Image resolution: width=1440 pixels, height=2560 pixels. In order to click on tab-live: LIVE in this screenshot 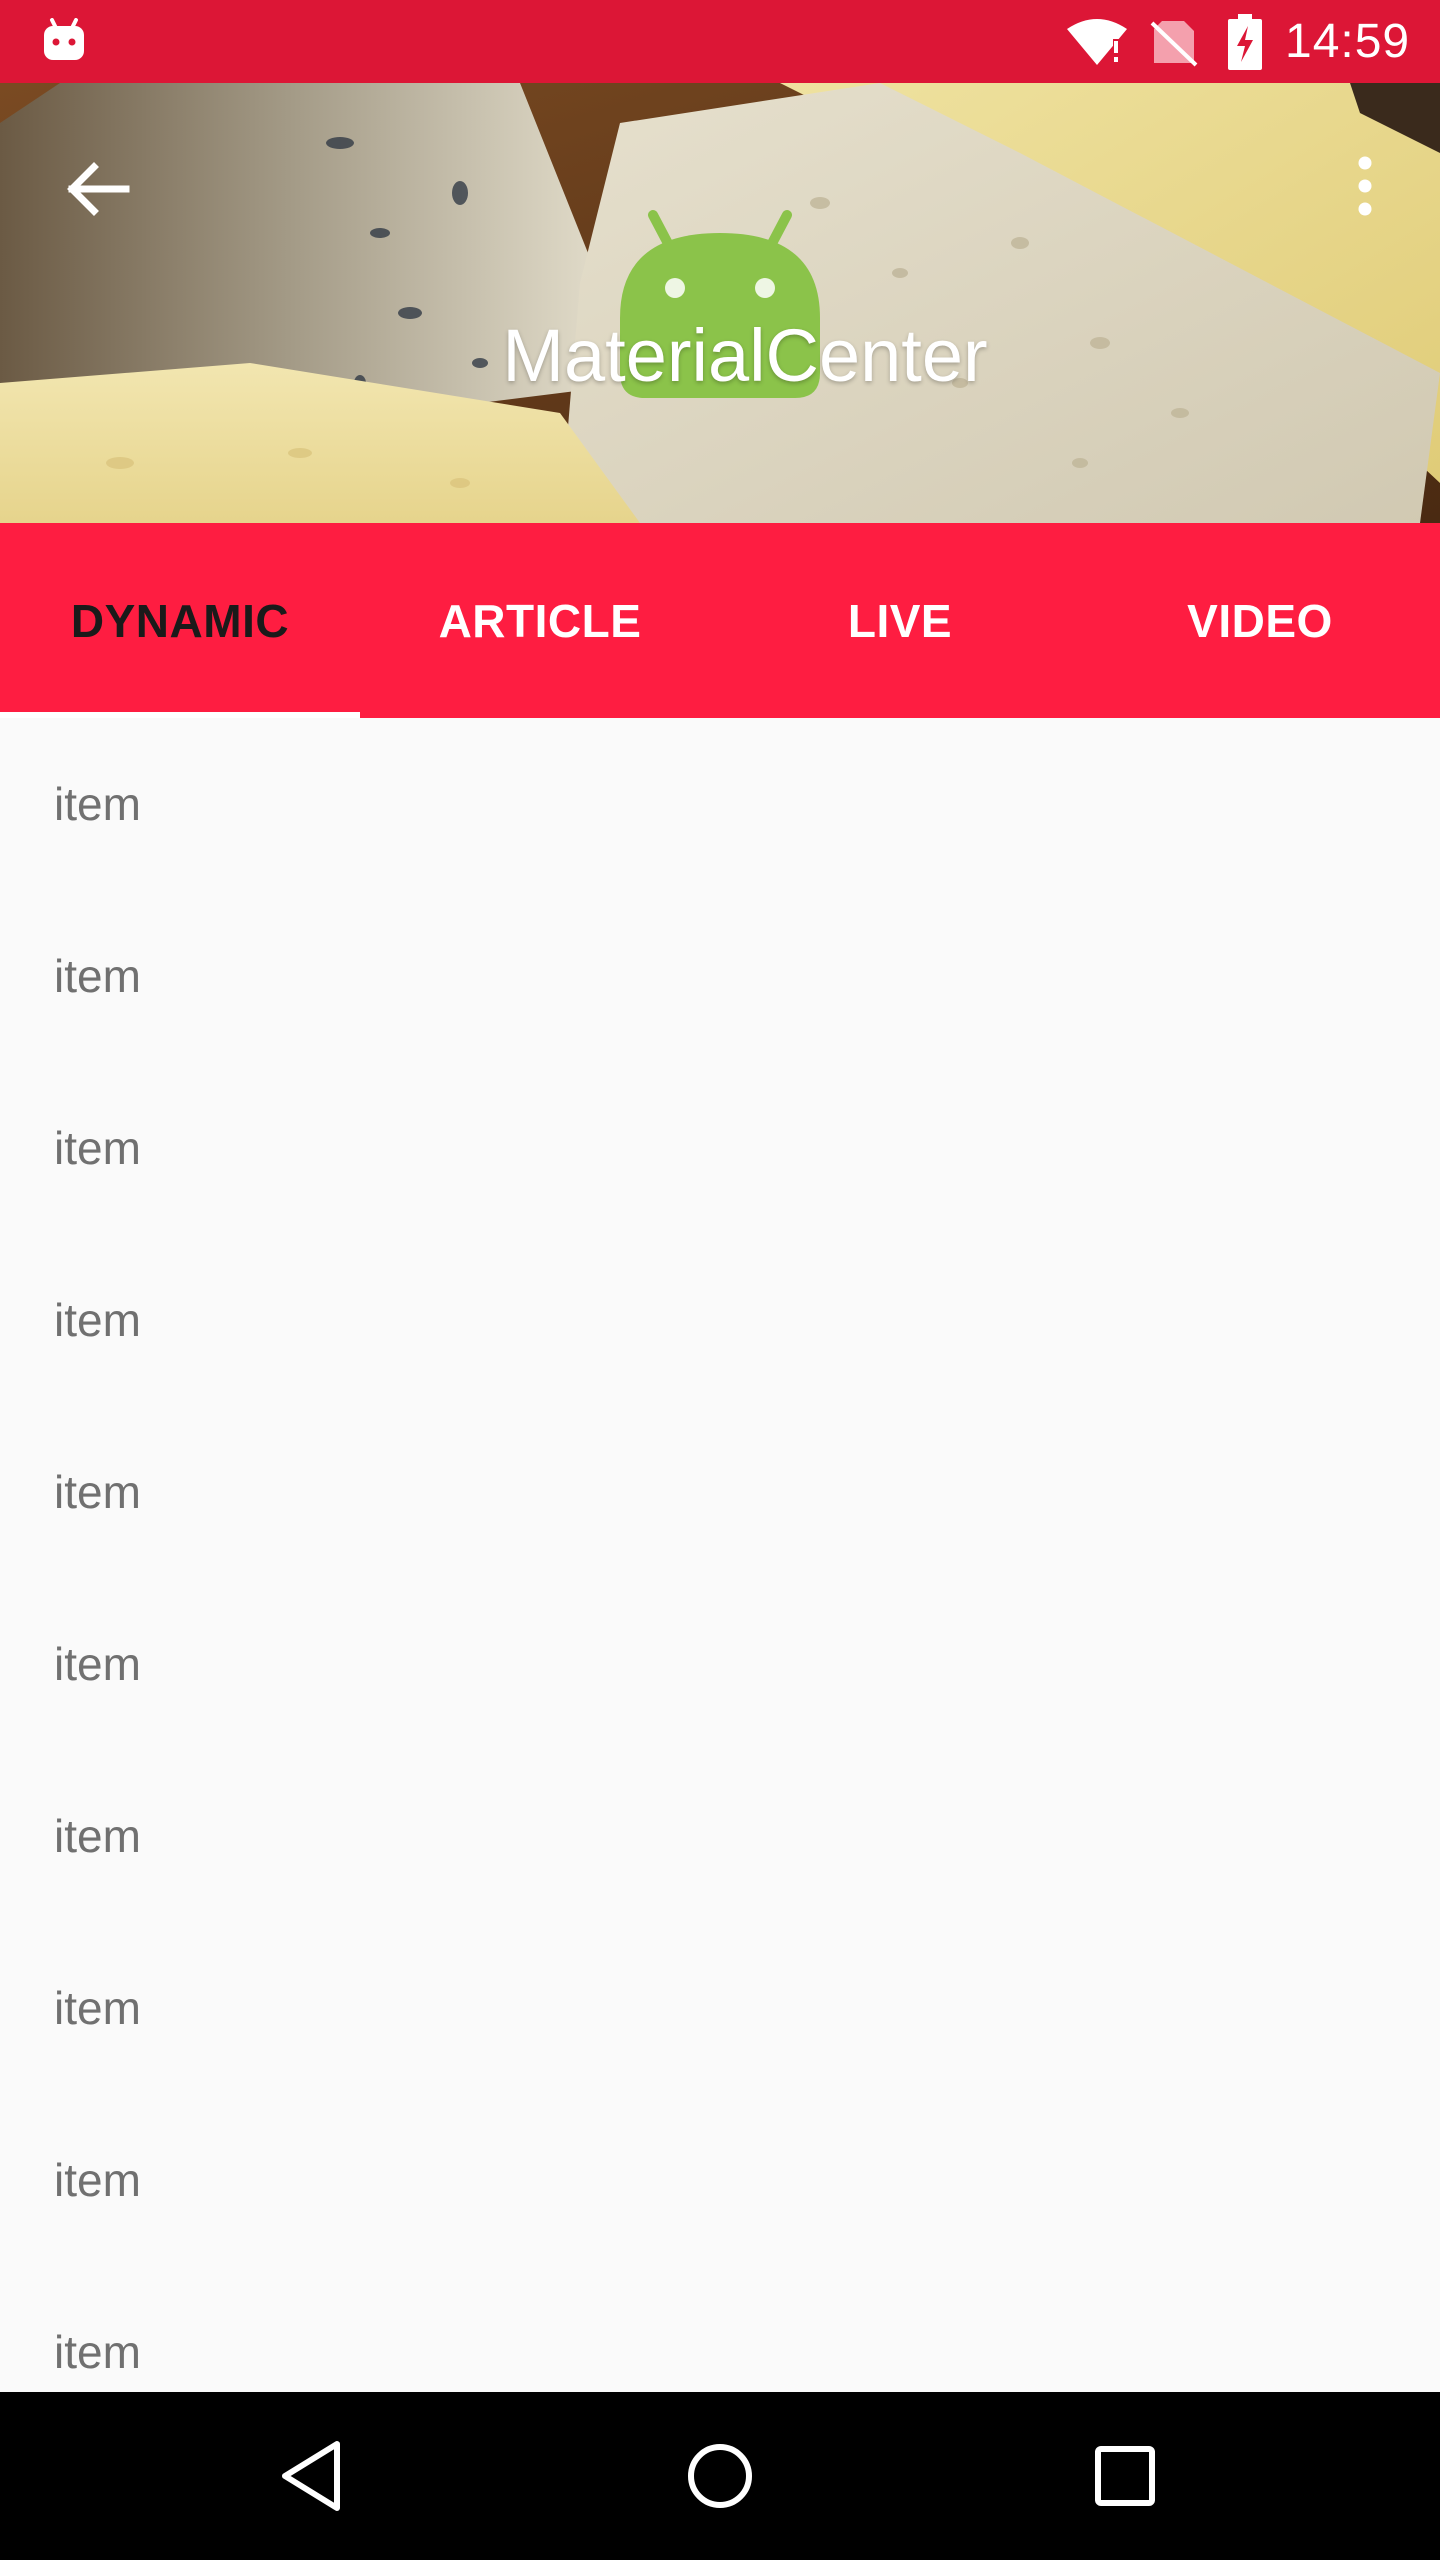, I will do `click(900, 620)`.